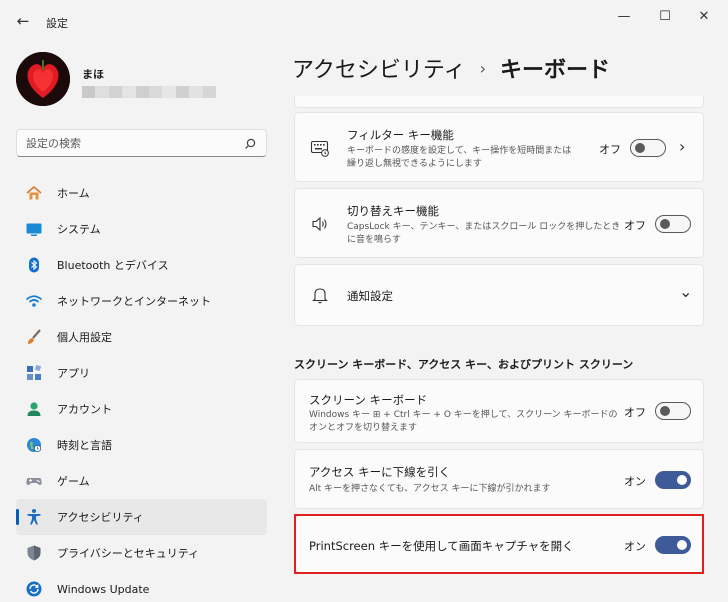 The height and width of the screenshot is (602, 728). I want to click on sidebar-item-network: ネットワークとインターネット, so click(141, 301).